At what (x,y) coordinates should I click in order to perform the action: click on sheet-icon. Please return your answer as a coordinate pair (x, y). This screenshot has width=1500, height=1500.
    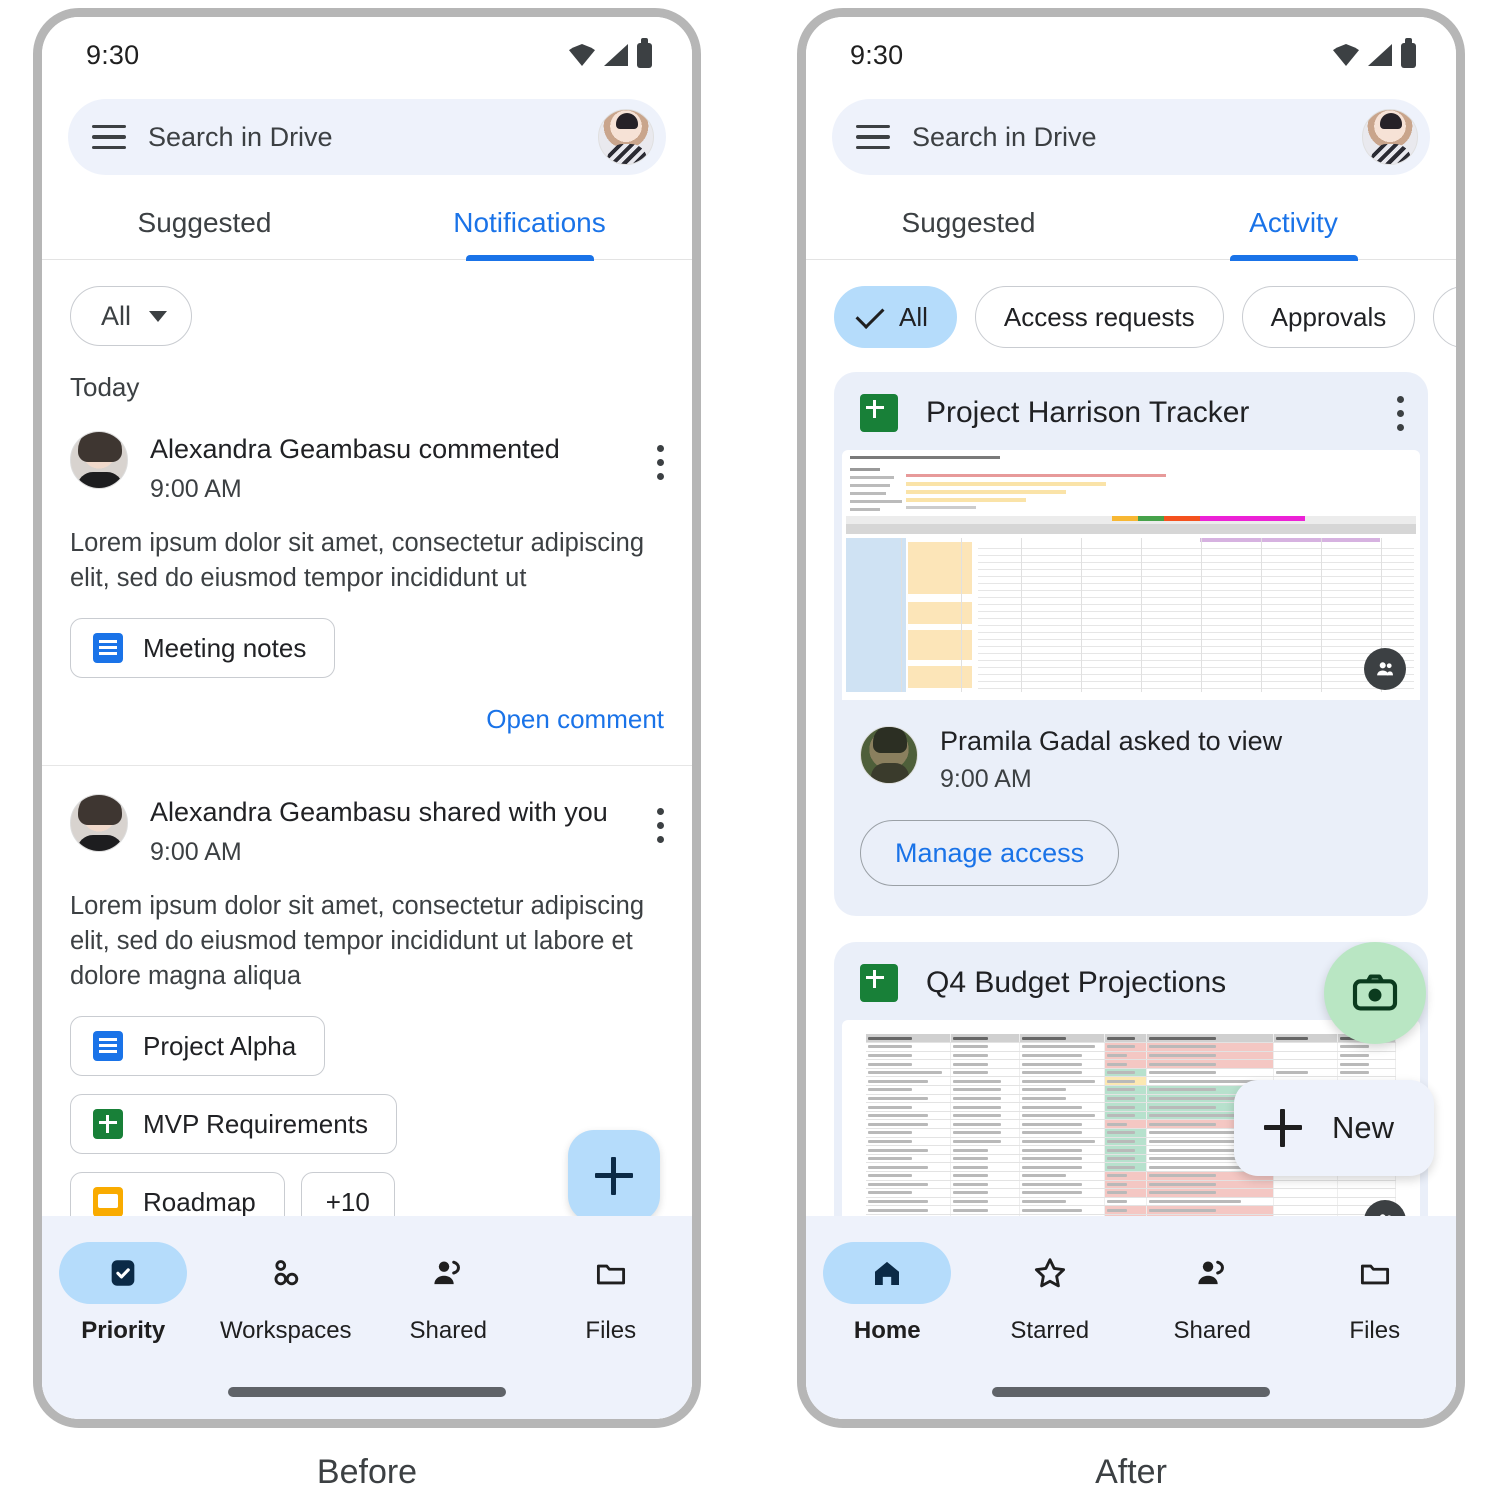
    Looking at the image, I should click on (879, 983).